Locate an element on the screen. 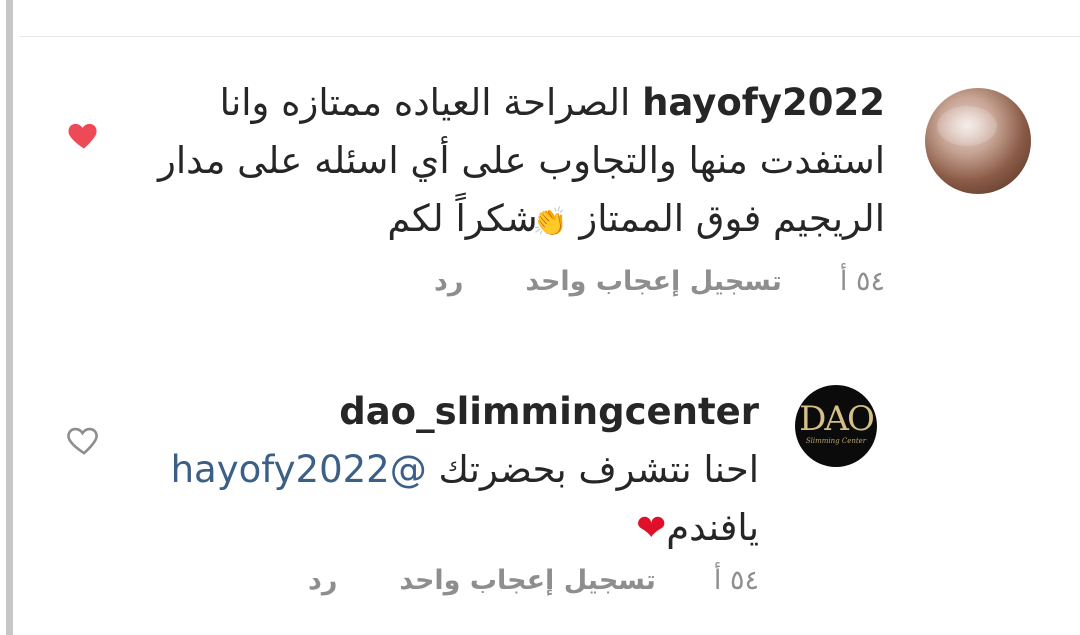 The image size is (1080, 635). username: dao_slimmingcenter is located at coordinates (459, 412).